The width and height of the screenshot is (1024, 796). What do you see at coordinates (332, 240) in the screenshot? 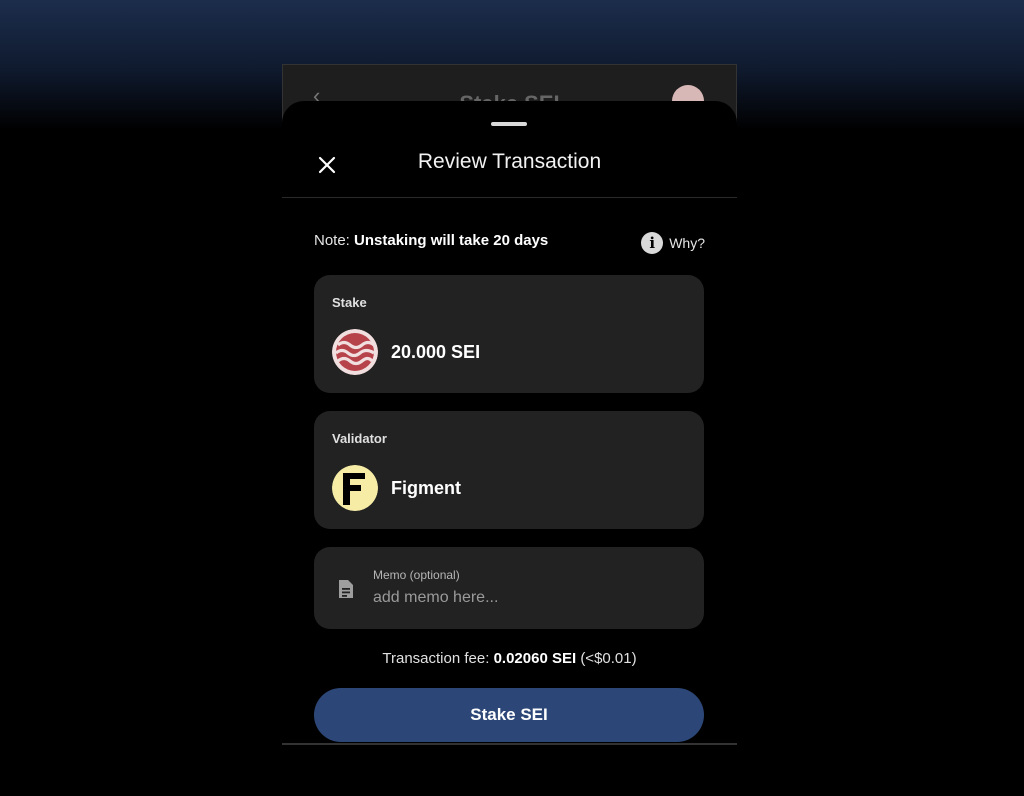
I see `note-prefix: Note:` at bounding box center [332, 240].